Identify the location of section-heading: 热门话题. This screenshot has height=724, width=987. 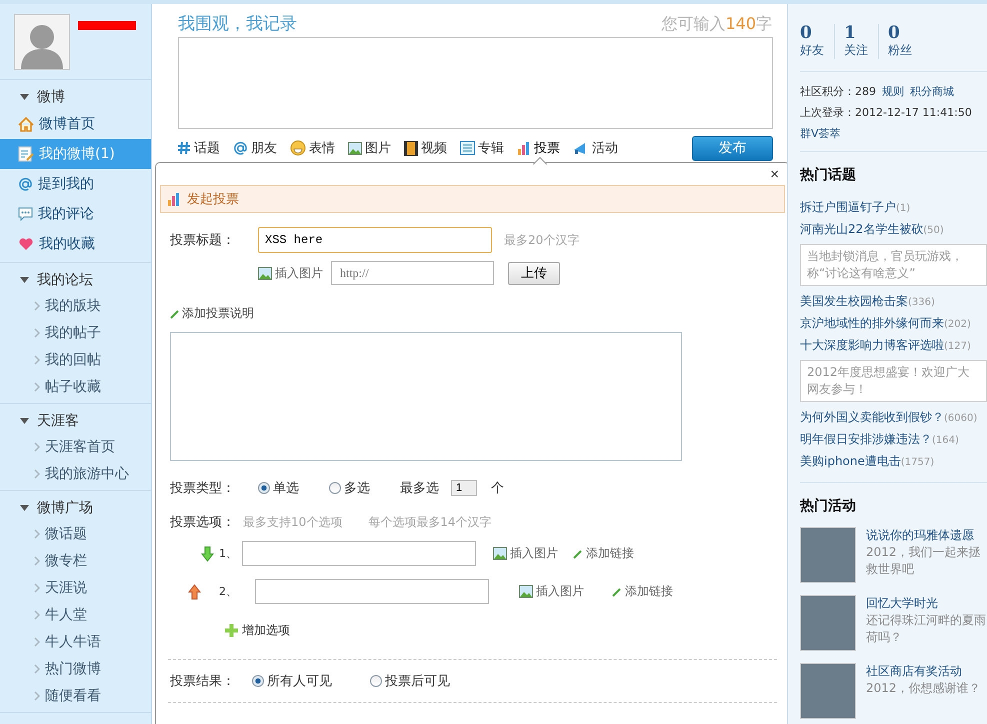
(828, 175).